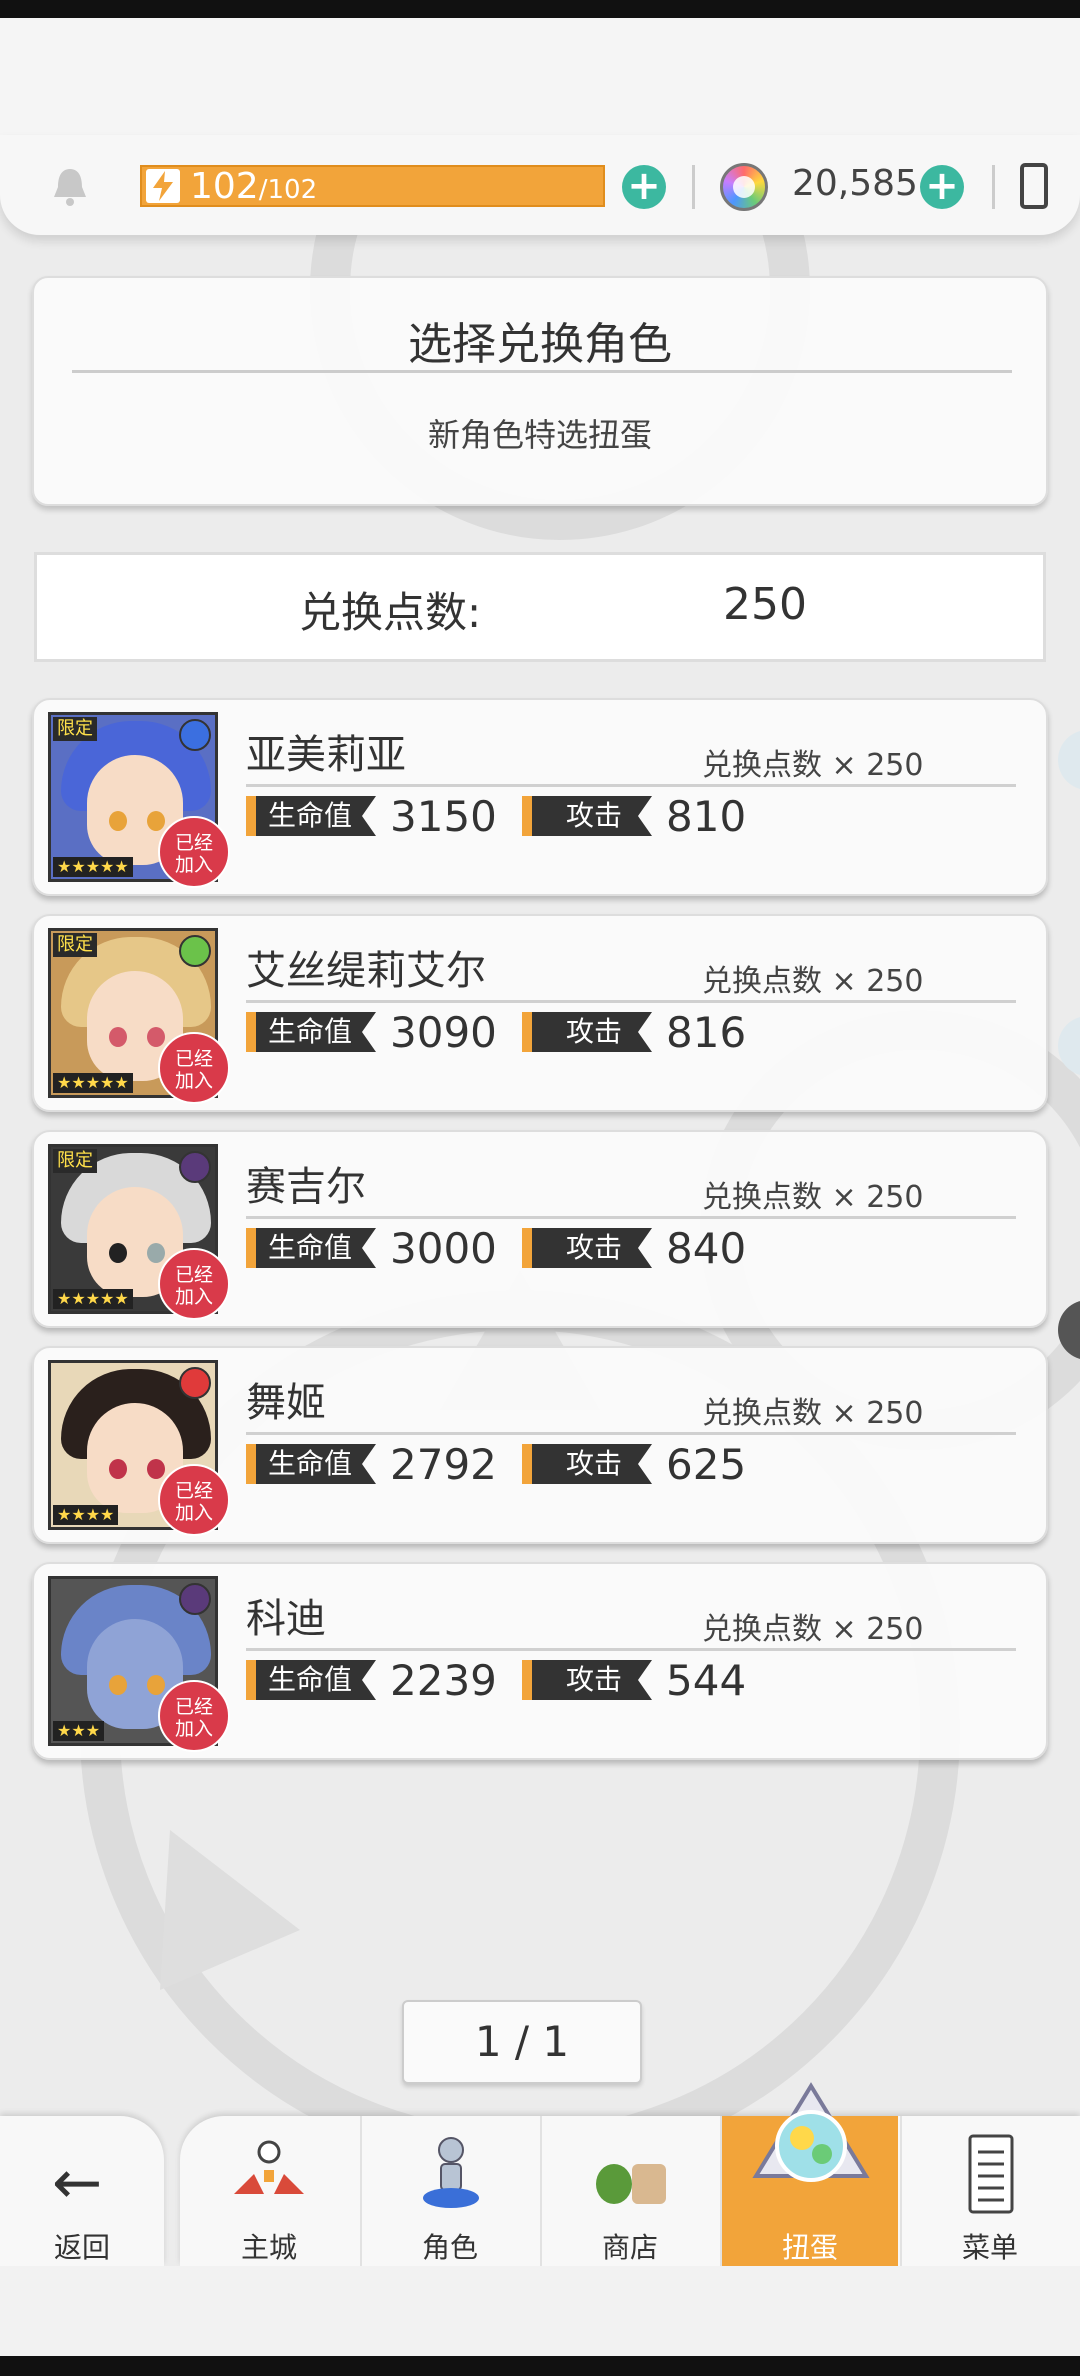 The image size is (1080, 2376). What do you see at coordinates (77, 2183) in the screenshot?
I see `back-arrow-icon: ←` at bounding box center [77, 2183].